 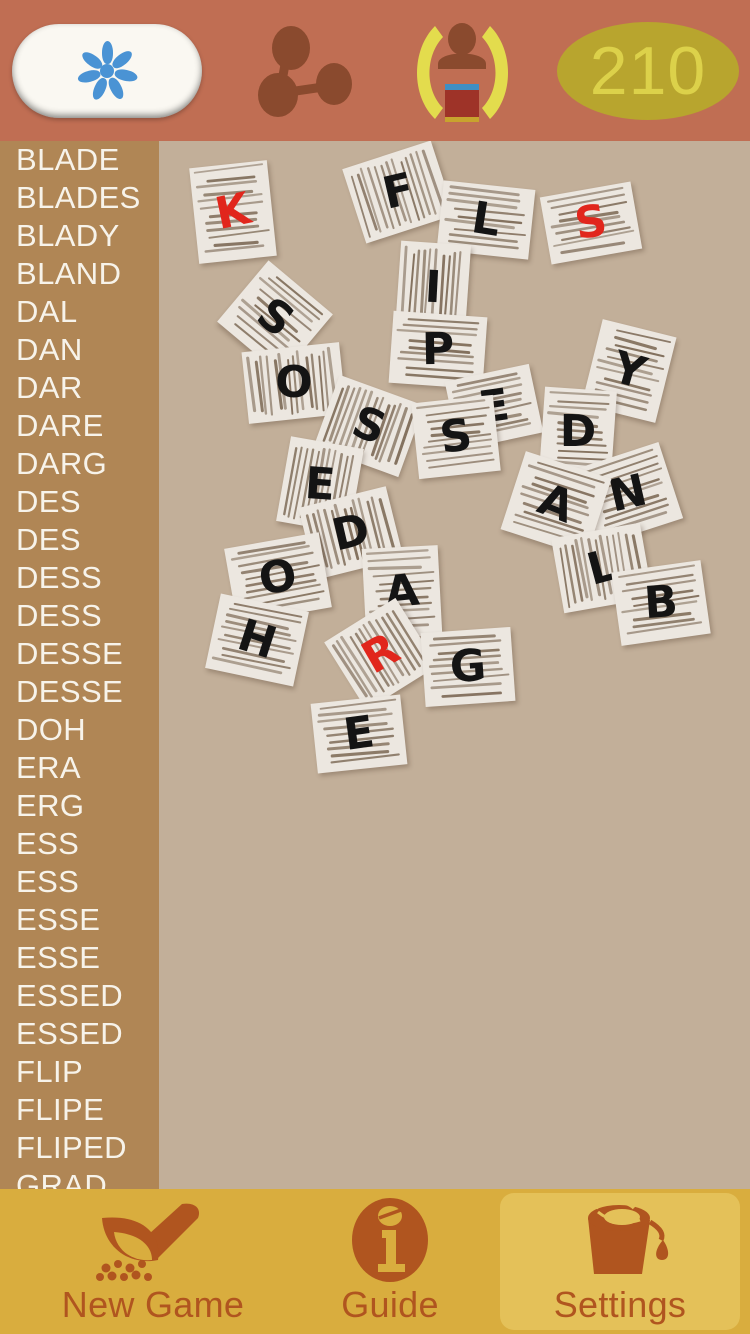 I want to click on letter-tile: E, so click(x=359, y=734).